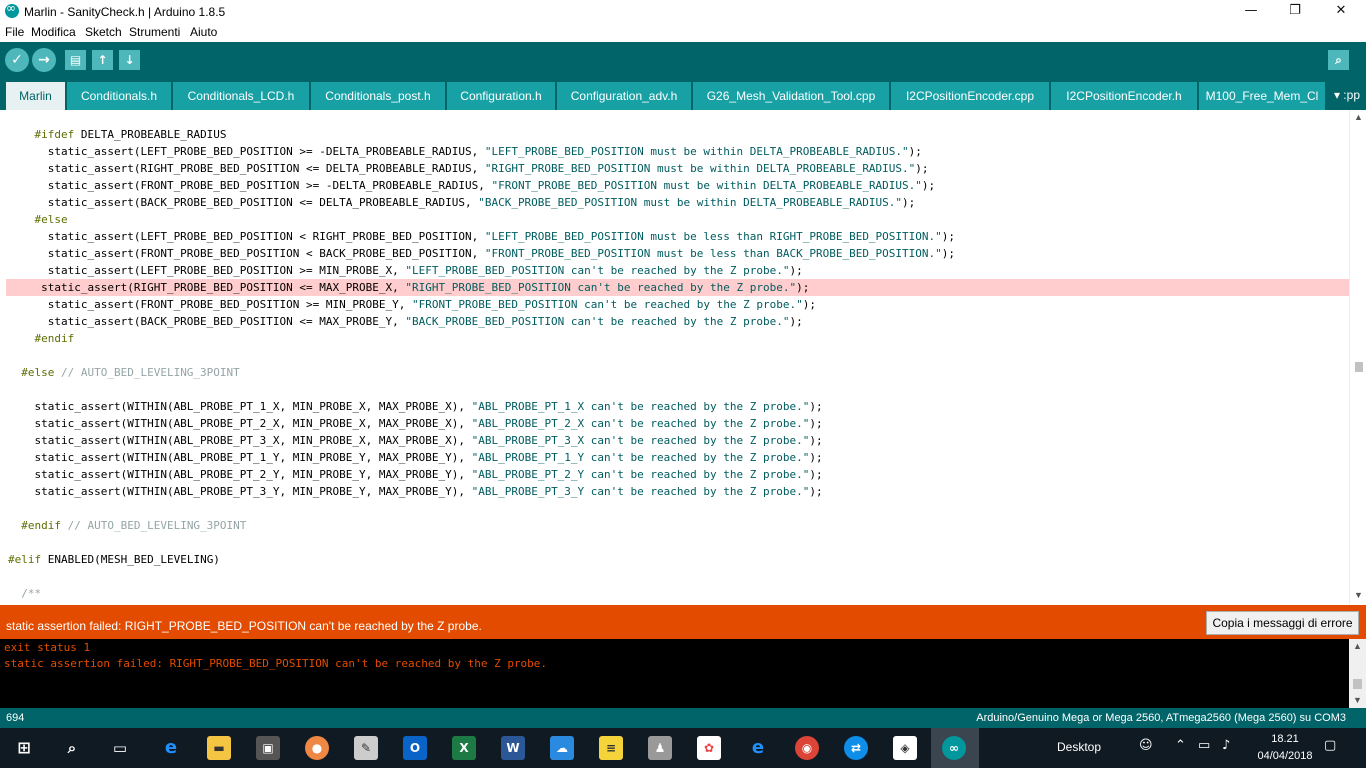 Image resolution: width=1366 pixels, height=768 pixels. What do you see at coordinates (970, 96) in the screenshot?
I see `tab-i2c-cpp: I2CPositionEncoder.cpp` at bounding box center [970, 96].